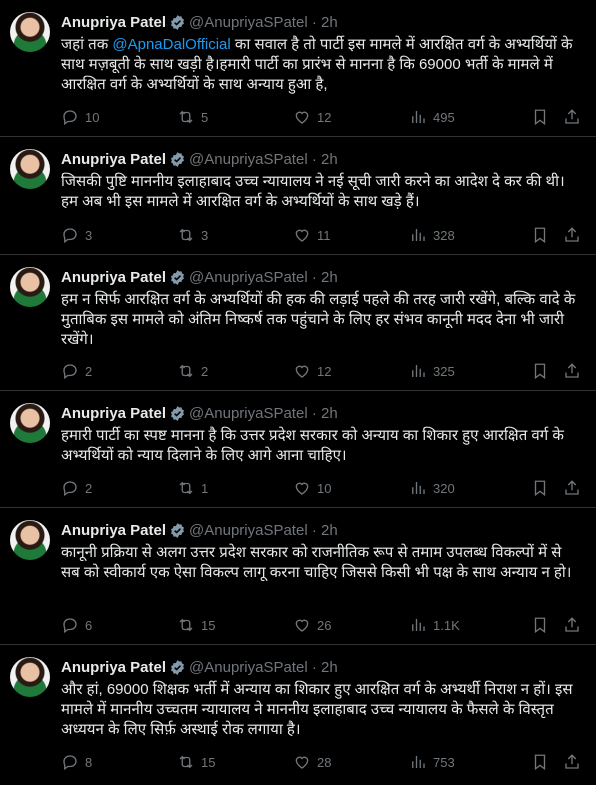  I want to click on retweet-button: 2, so click(192, 371).